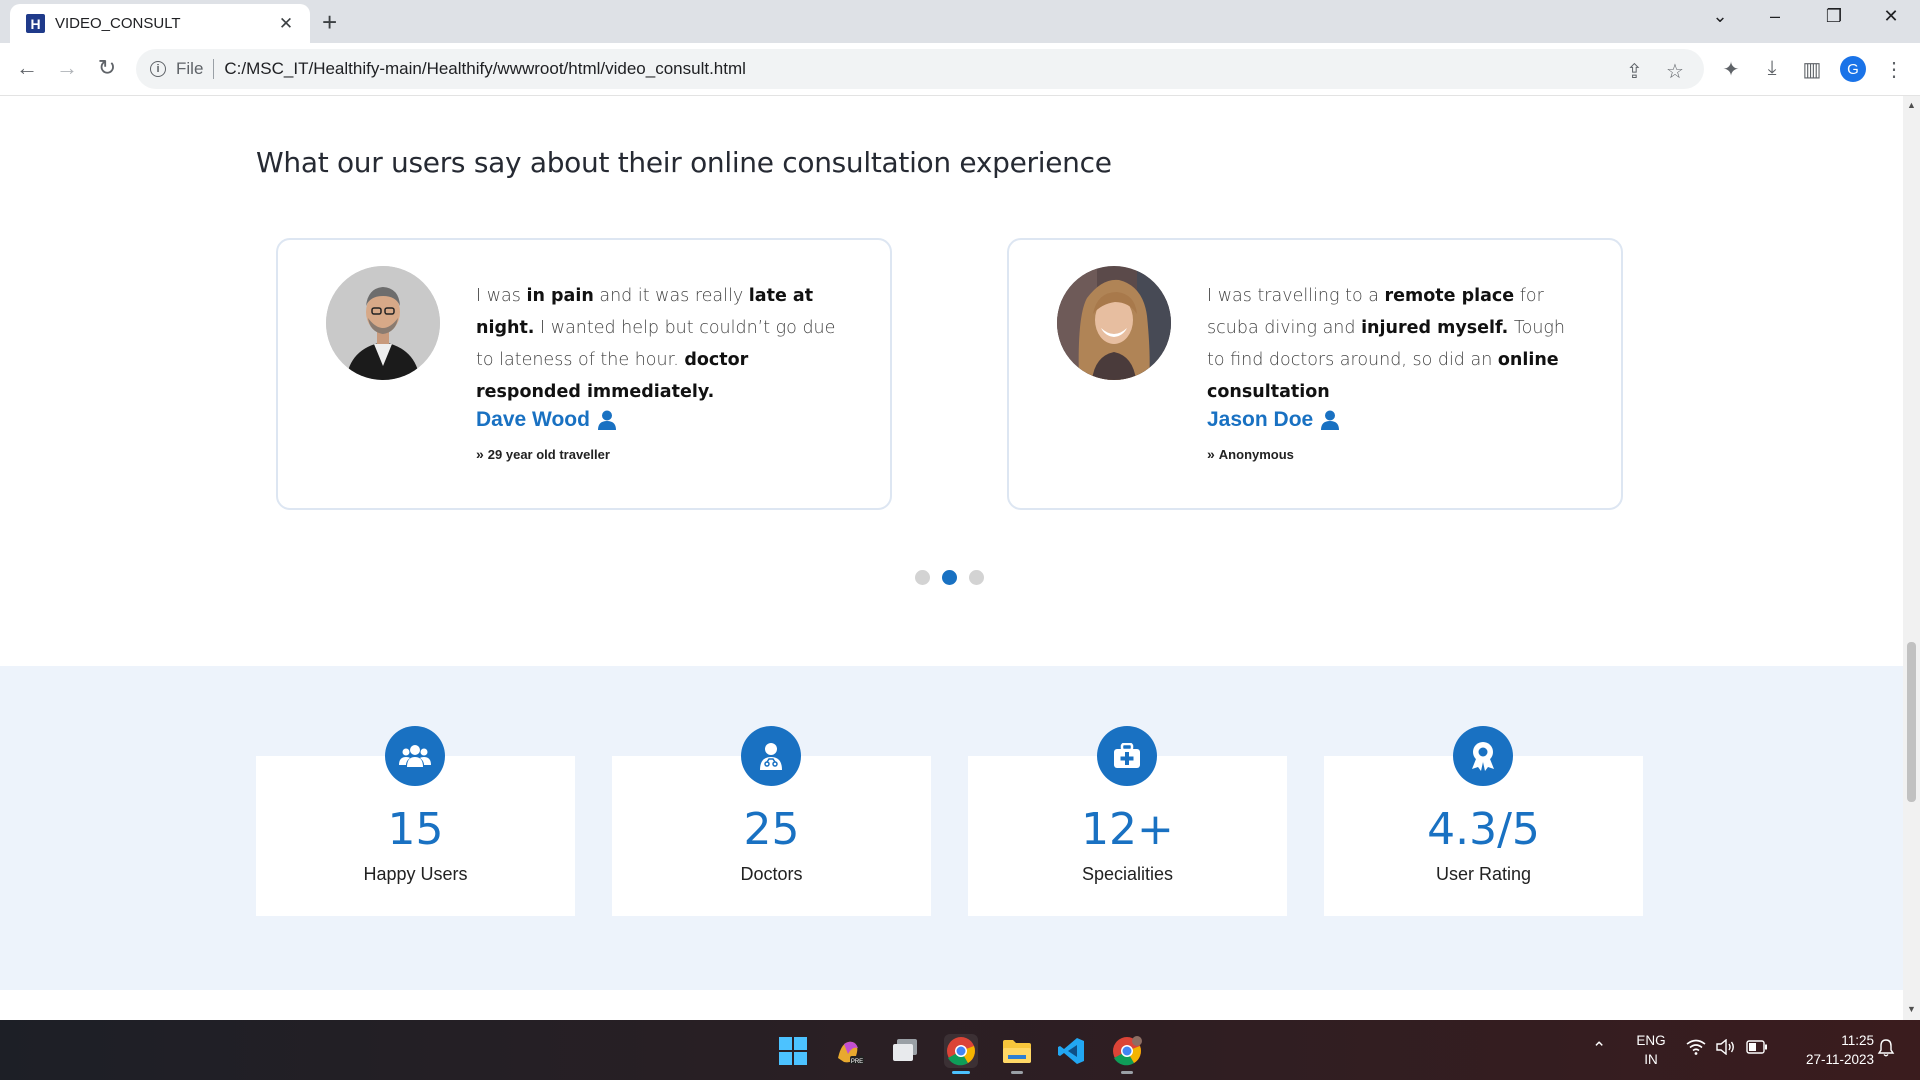 The width and height of the screenshot is (1920, 1080). I want to click on medical-kit-icon, so click(1127, 756).